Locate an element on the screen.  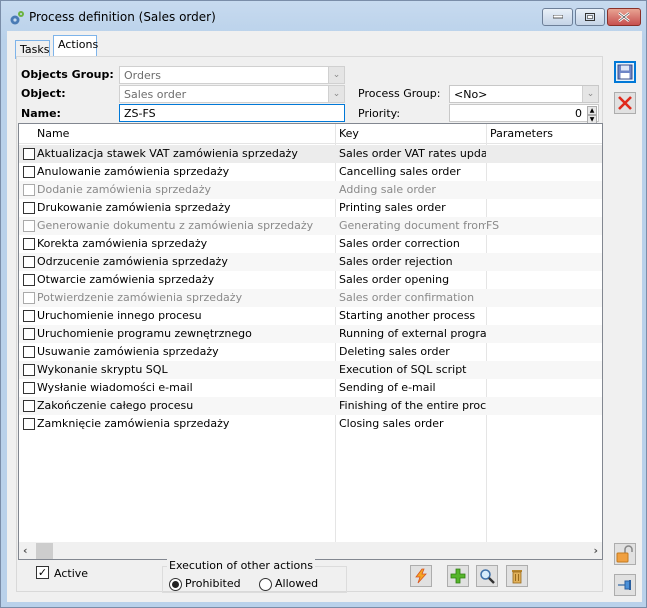
minimize-icon is located at coordinates (557, 17).